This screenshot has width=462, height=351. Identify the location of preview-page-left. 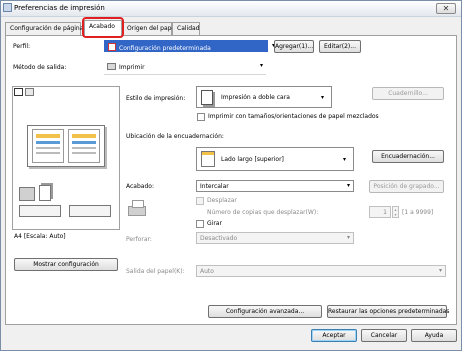
(48, 146).